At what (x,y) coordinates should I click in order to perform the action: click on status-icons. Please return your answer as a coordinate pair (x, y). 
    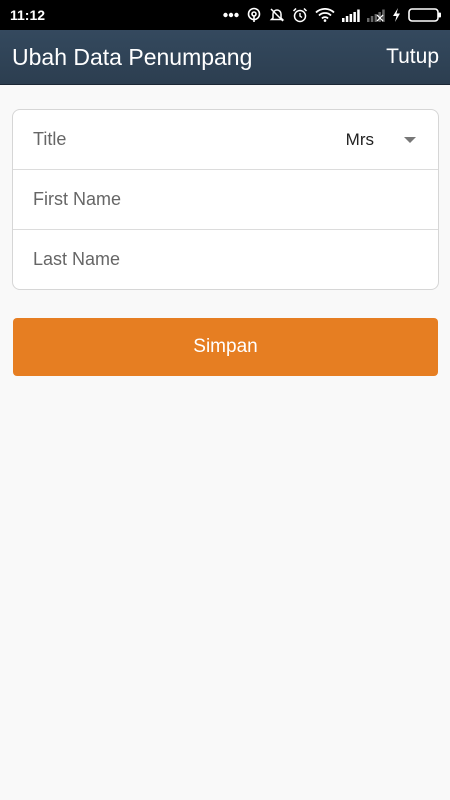
    Looking at the image, I should click on (332, 15).